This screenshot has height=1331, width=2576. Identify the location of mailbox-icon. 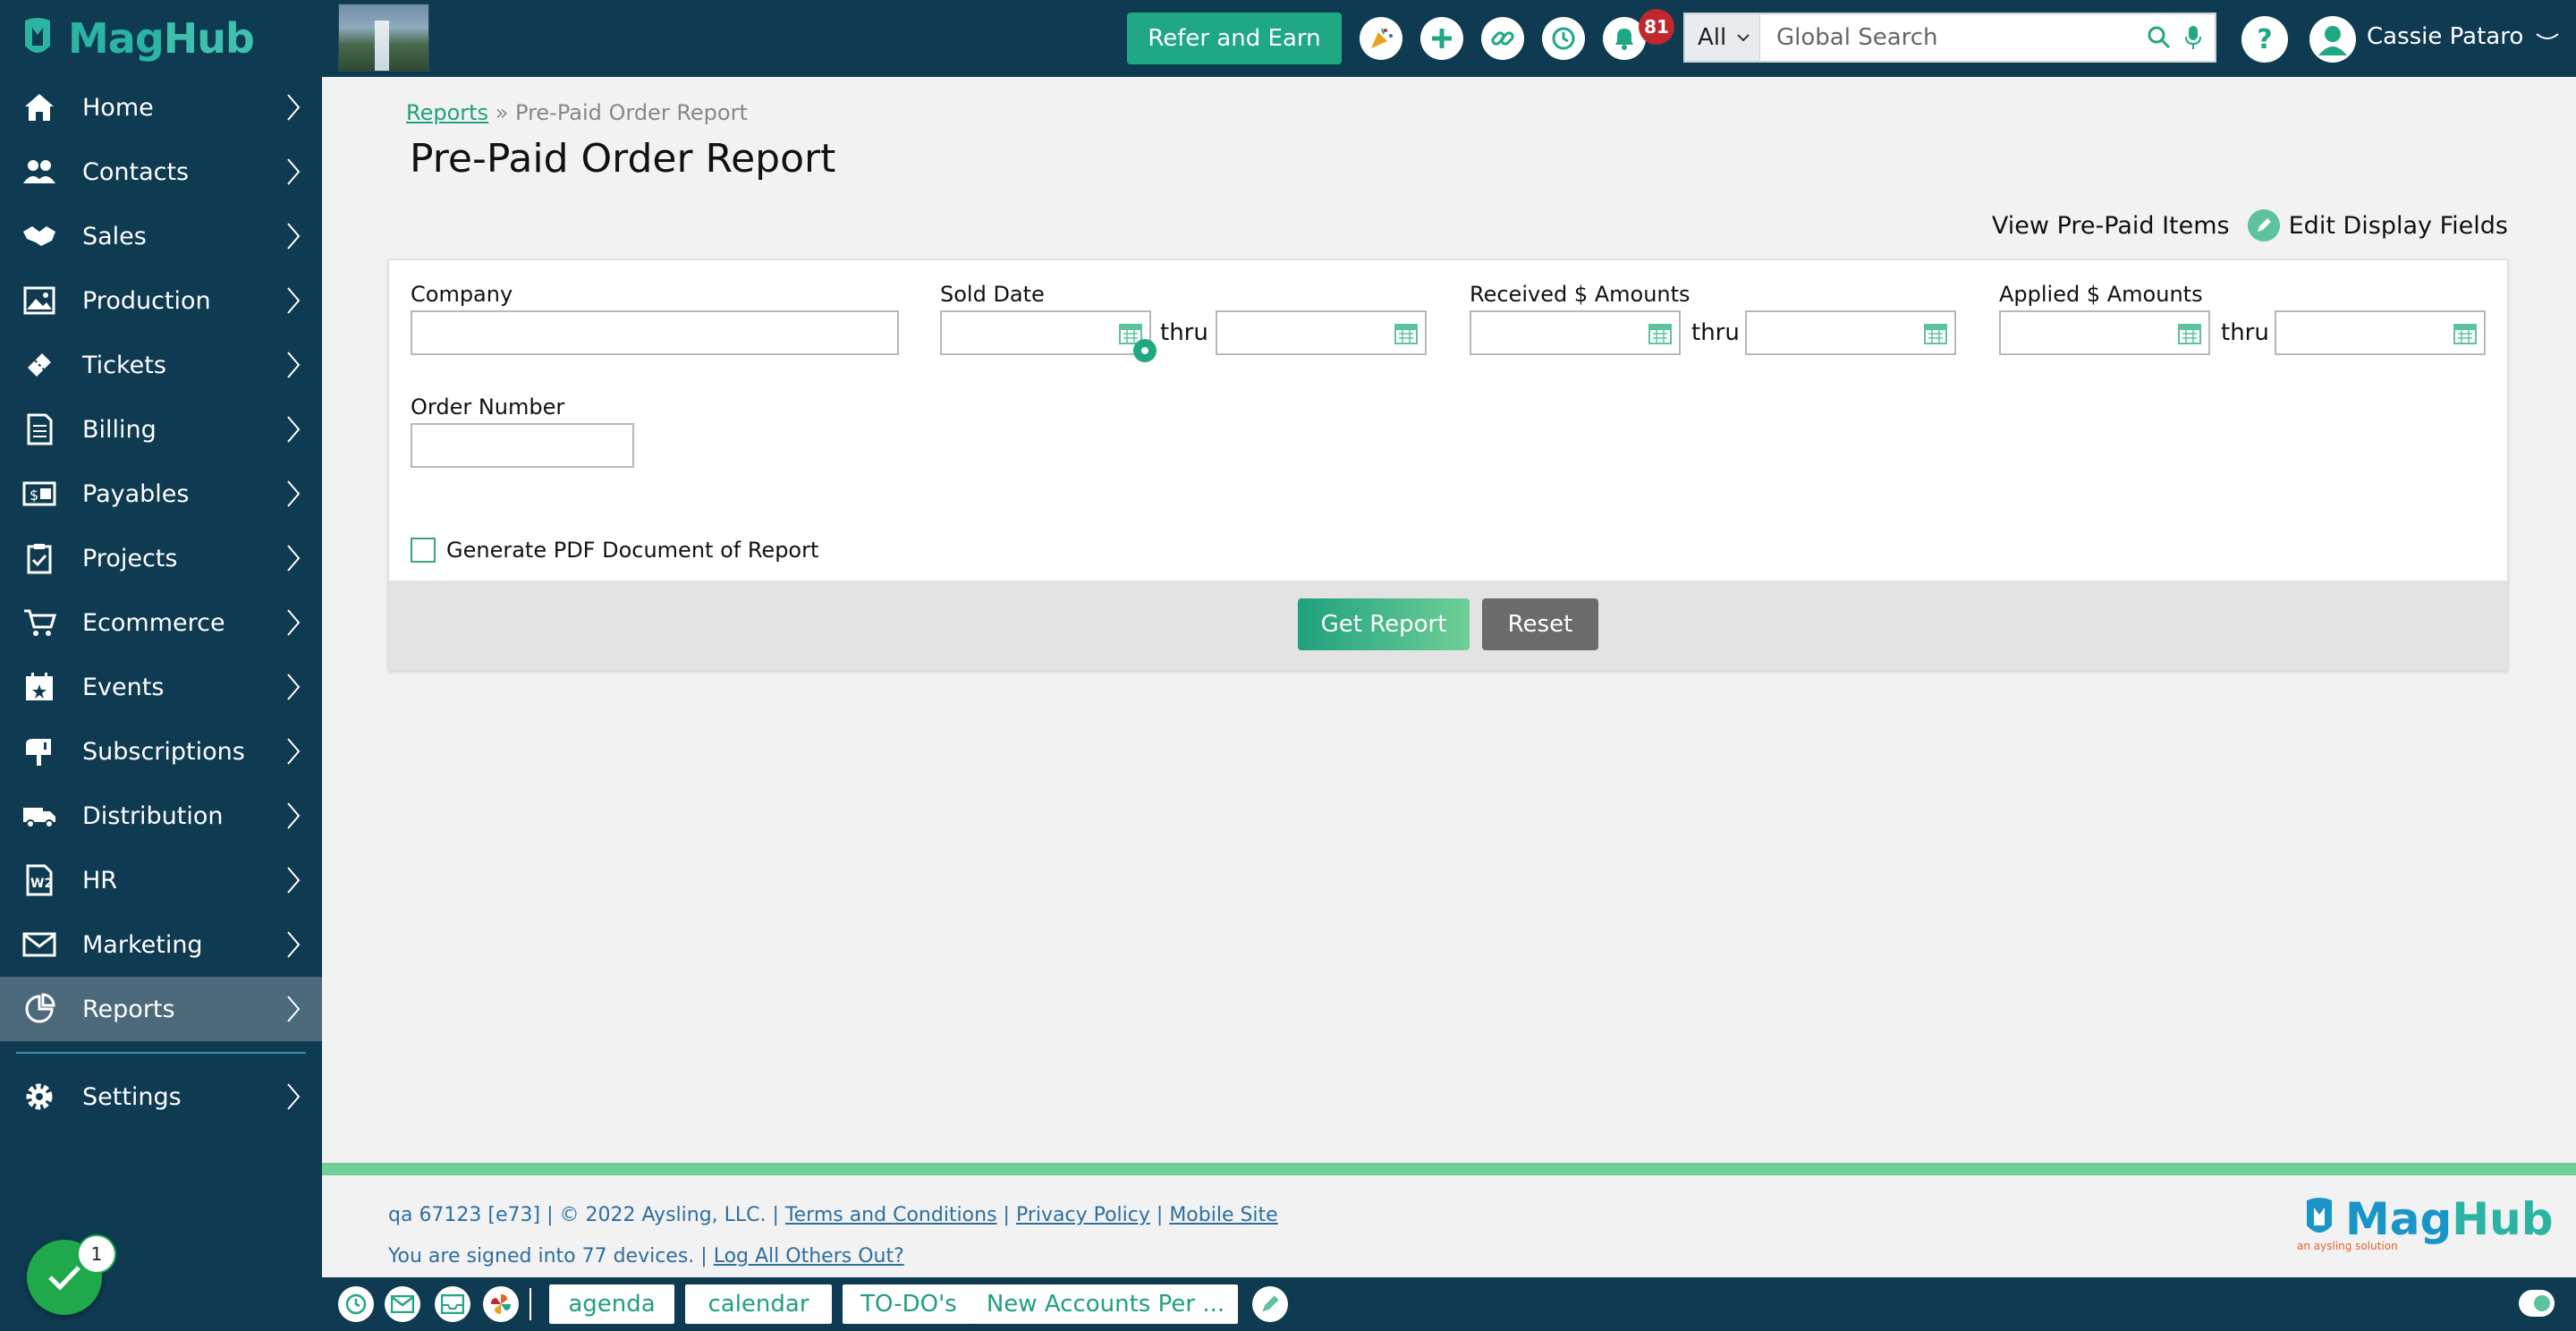
(39, 751).